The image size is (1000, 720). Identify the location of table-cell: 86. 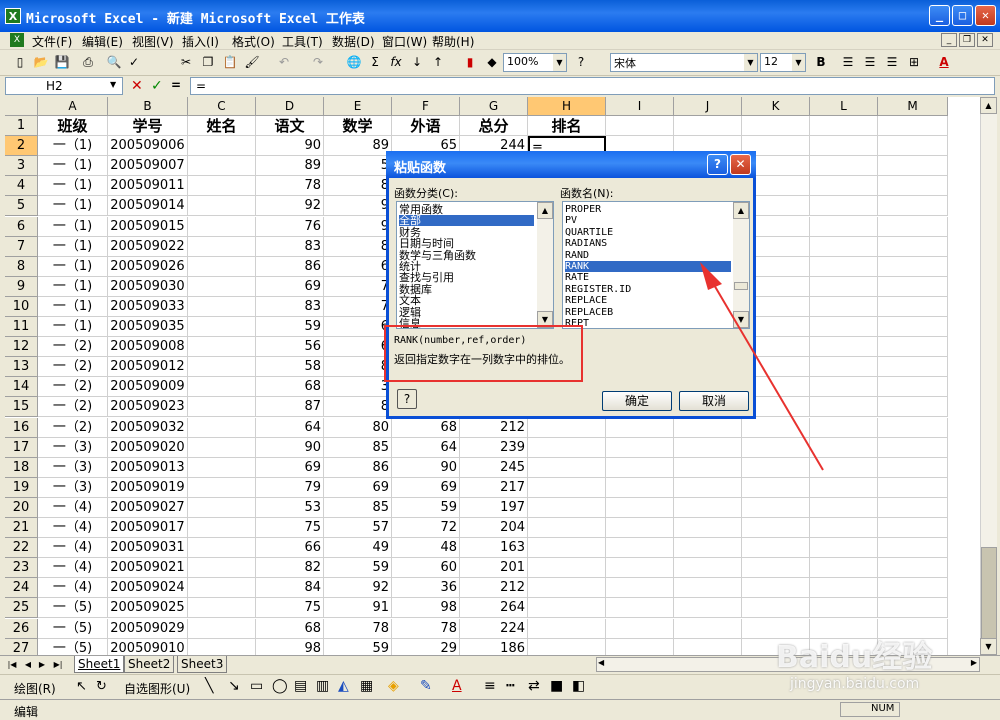
(358, 467).